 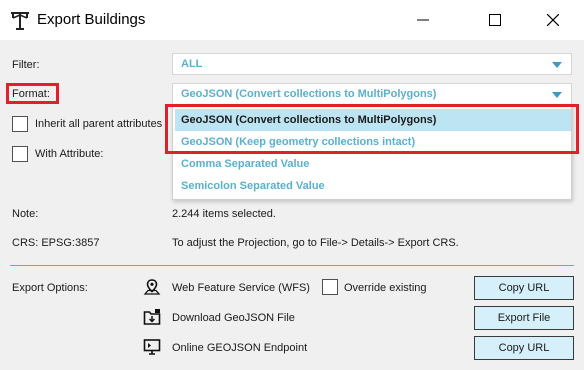 What do you see at coordinates (20, 124) in the screenshot?
I see `inherit-attributes-checkbox` at bounding box center [20, 124].